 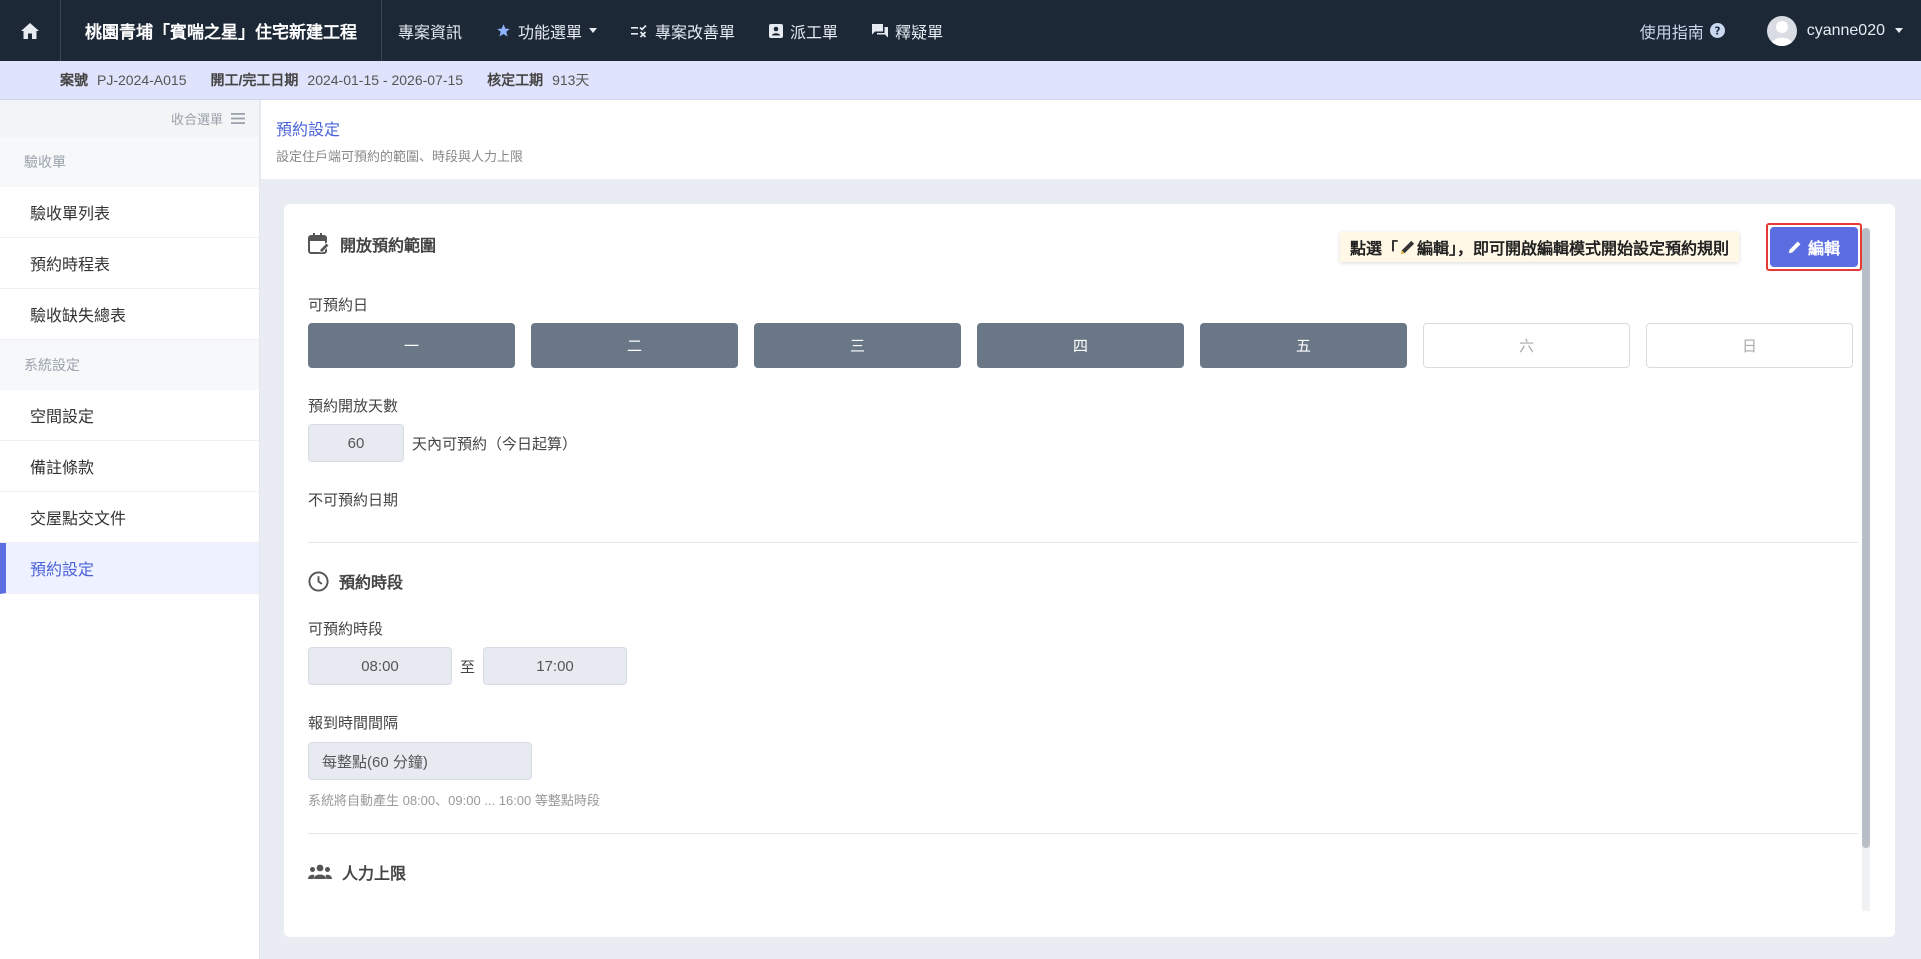 I want to click on collapse-menu-button: 收合選單, so click(x=129, y=118).